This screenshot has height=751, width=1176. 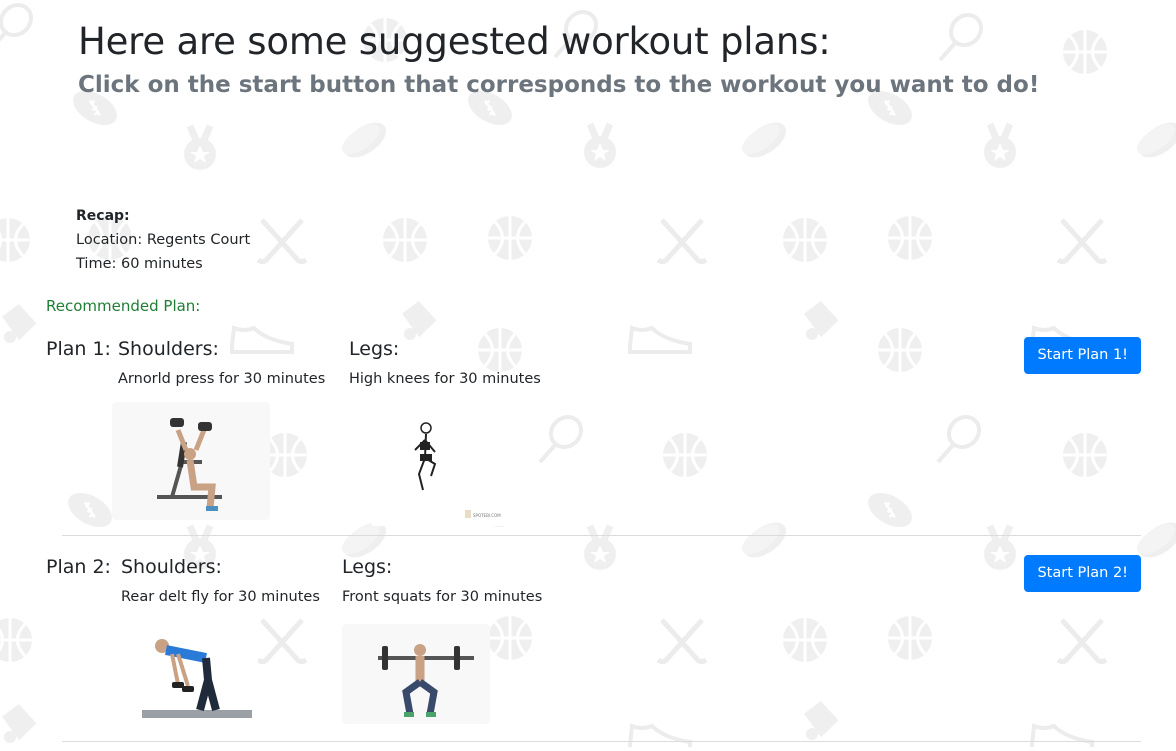 I want to click on start-plan-2-button: Start Plan 2!, so click(x=1082, y=573).